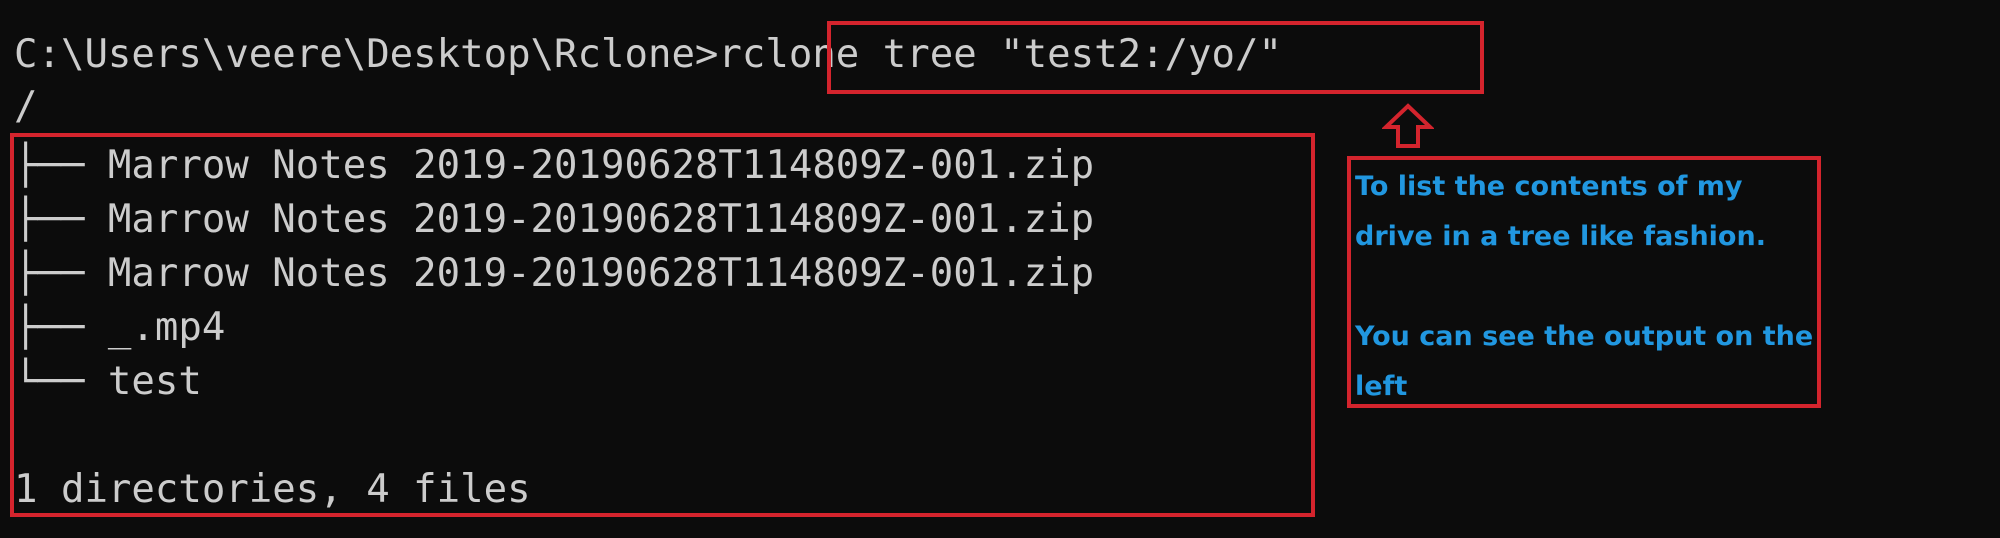 The width and height of the screenshot is (2000, 538). I want to click on annotation-spacer, so click(1585, 287).